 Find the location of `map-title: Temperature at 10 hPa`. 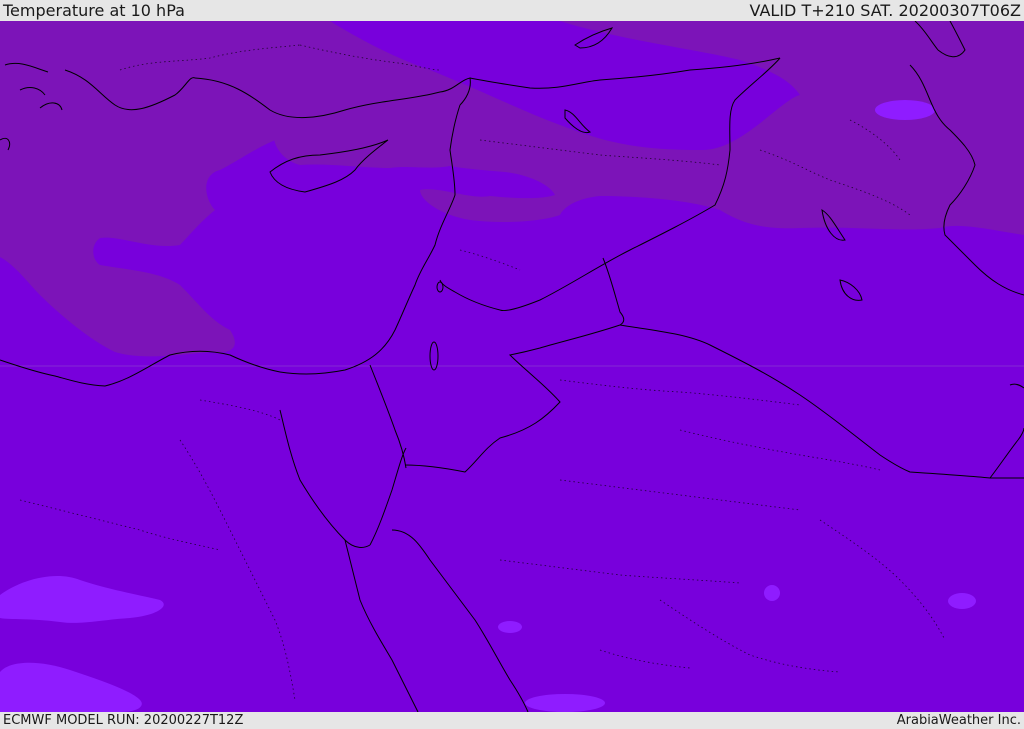

map-title: Temperature at 10 hPa is located at coordinates (94, 10).